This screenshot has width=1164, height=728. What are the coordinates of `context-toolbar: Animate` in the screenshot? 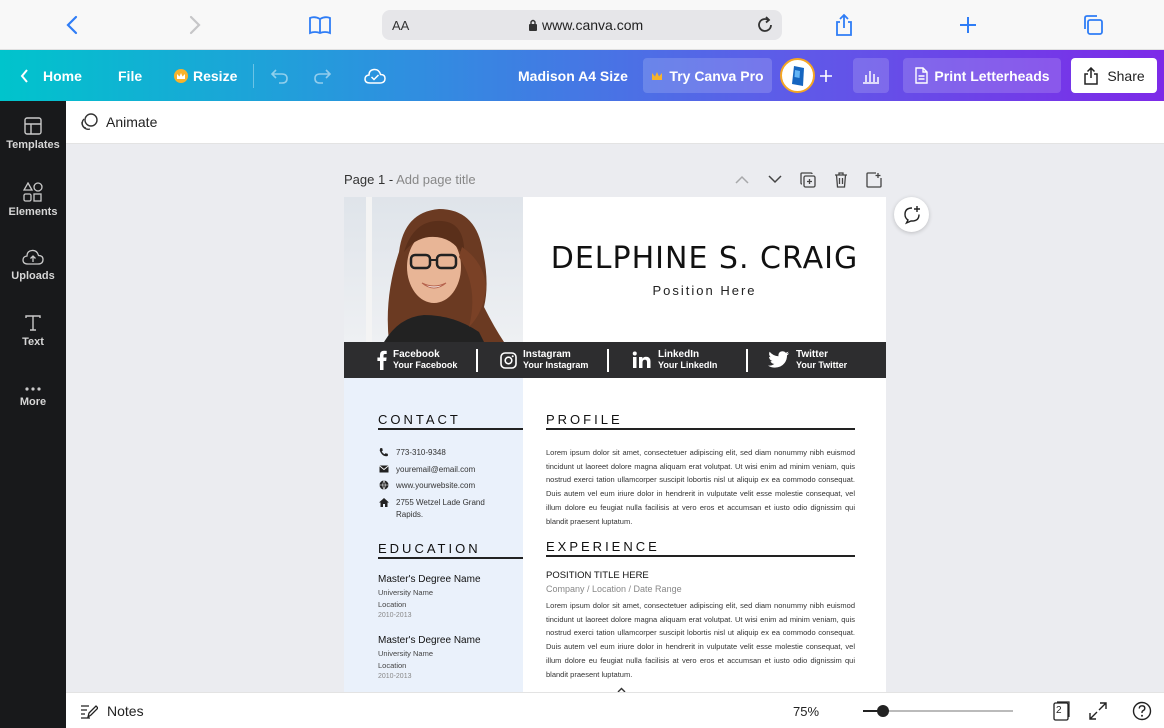 It's located at (615, 122).